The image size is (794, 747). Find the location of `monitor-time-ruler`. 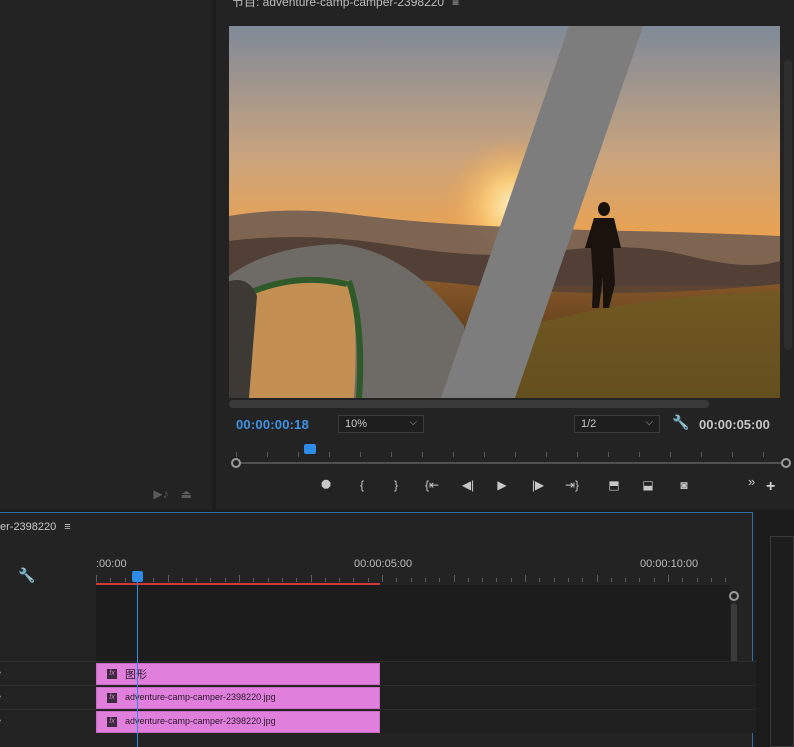

monitor-time-ruler is located at coordinates (510, 452).